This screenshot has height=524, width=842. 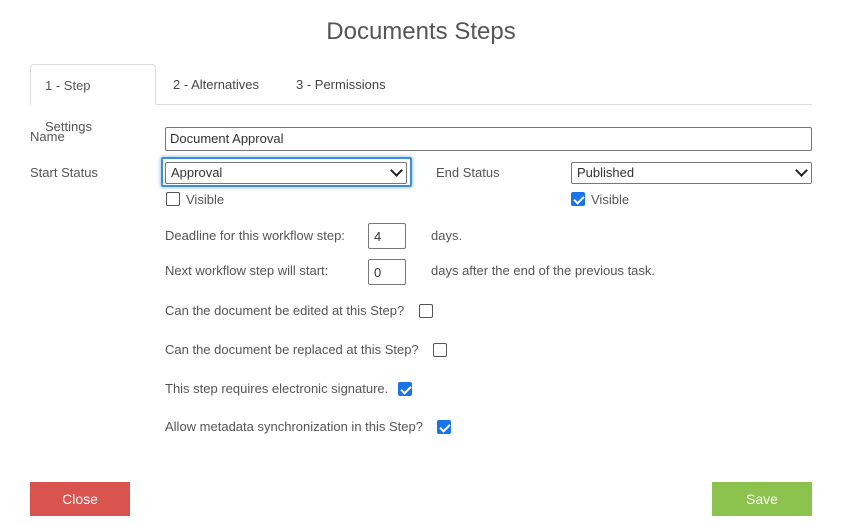 What do you see at coordinates (468, 172) in the screenshot?
I see `end-status-label: End Status` at bounding box center [468, 172].